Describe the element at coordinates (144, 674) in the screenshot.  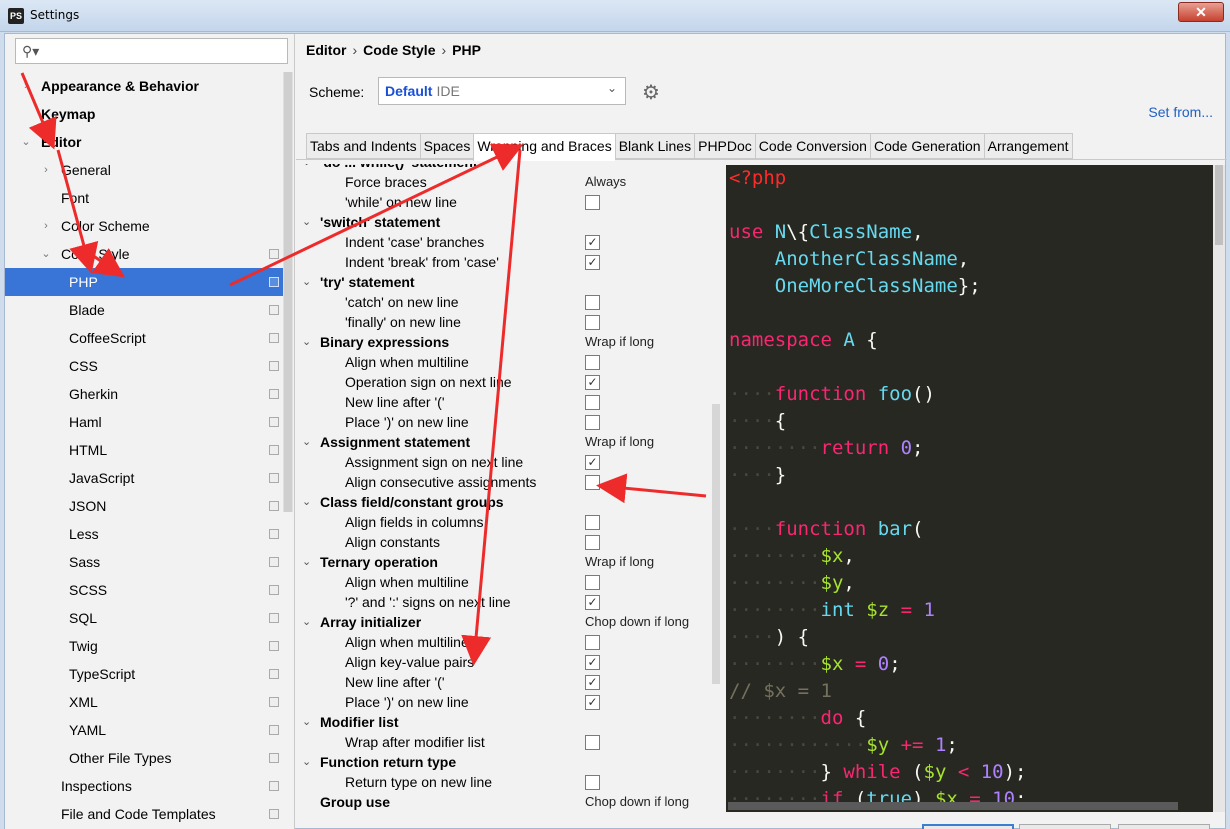
I see `sidebar-item-typescript: TypeScript` at that location.